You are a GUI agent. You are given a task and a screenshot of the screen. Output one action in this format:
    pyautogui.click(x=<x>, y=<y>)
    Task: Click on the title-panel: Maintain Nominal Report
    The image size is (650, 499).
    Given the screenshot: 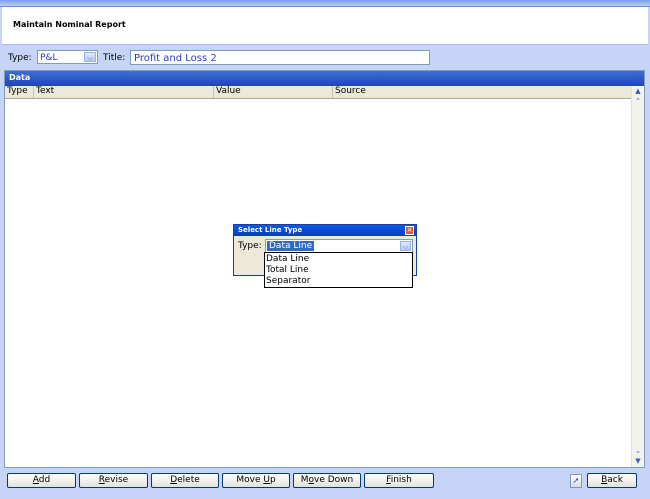 What is the action you would take?
    pyautogui.click(x=325, y=26)
    